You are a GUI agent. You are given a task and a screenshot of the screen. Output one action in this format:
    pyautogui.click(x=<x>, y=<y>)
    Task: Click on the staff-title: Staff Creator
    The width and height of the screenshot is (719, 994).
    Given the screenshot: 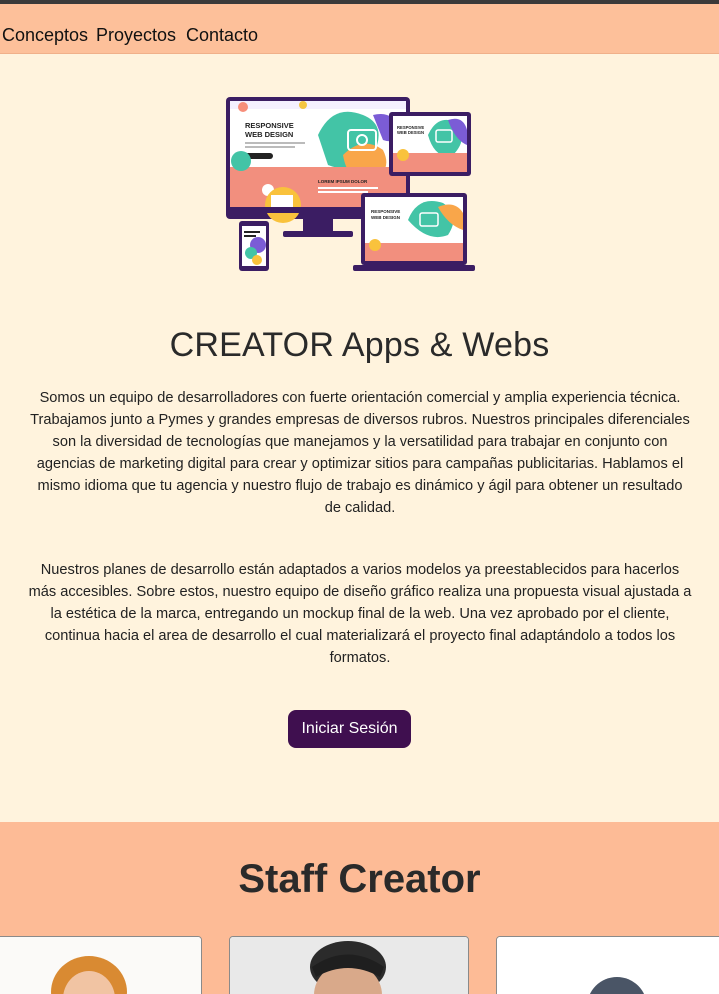 What is the action you would take?
    pyautogui.click(x=359, y=879)
    